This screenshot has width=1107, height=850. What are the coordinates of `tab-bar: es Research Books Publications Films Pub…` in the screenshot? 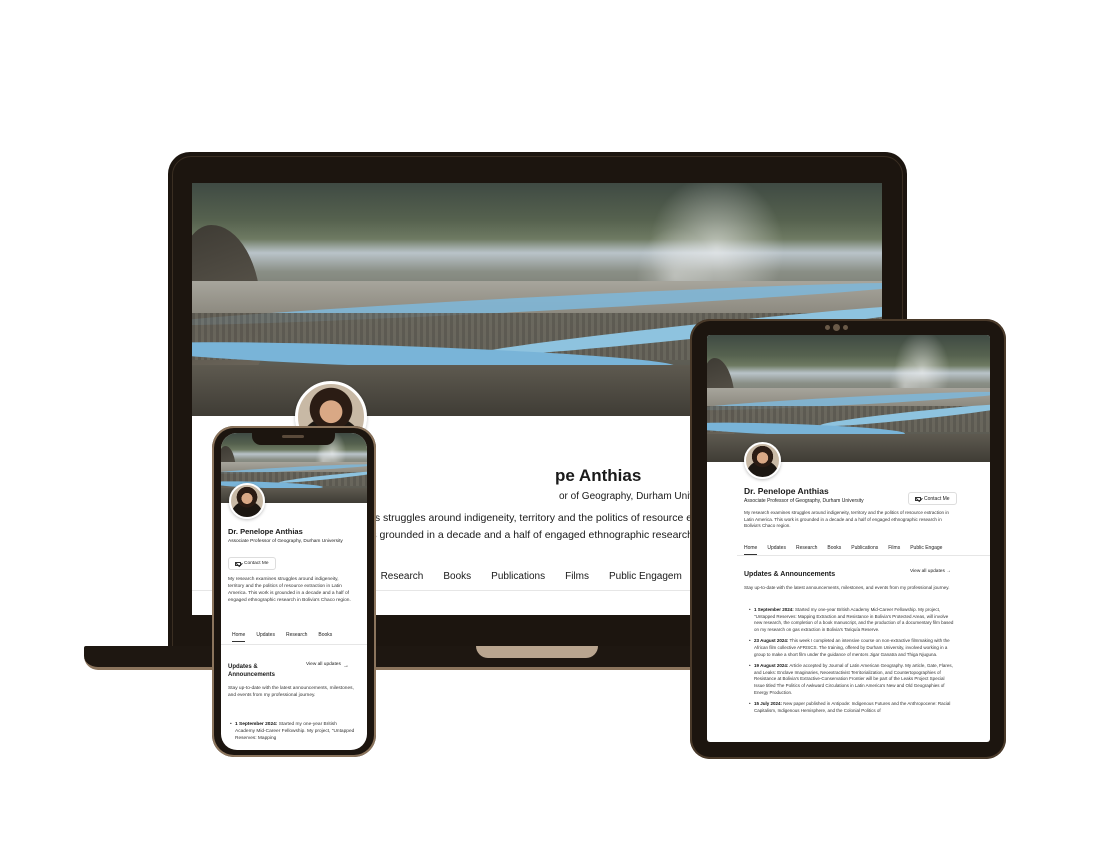 It's located at (516, 576).